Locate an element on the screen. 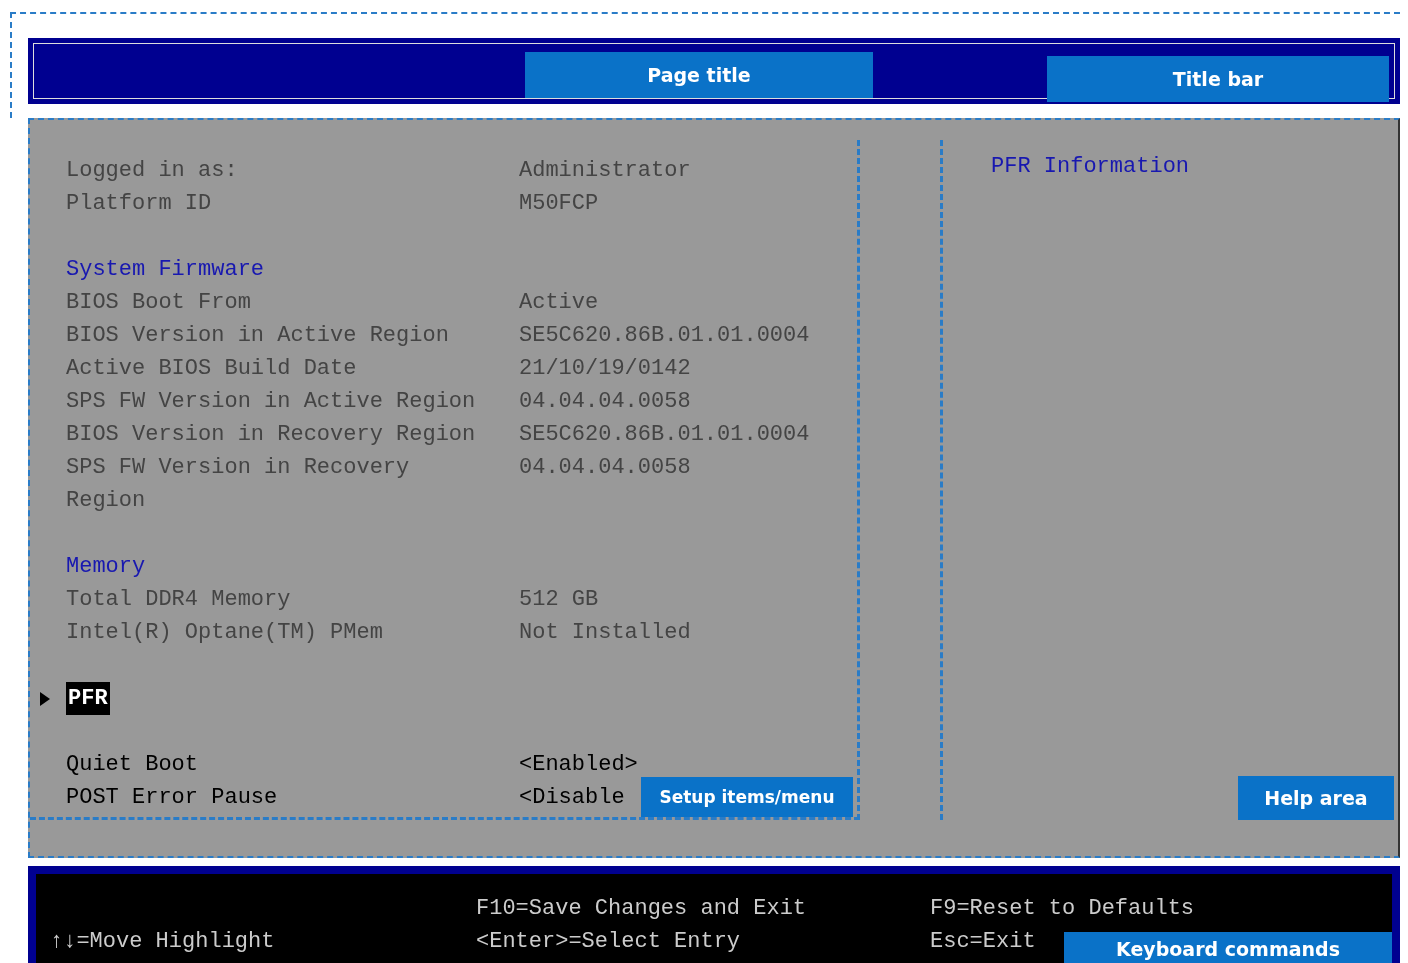  info-label: Platform ID is located at coordinates (139, 204).